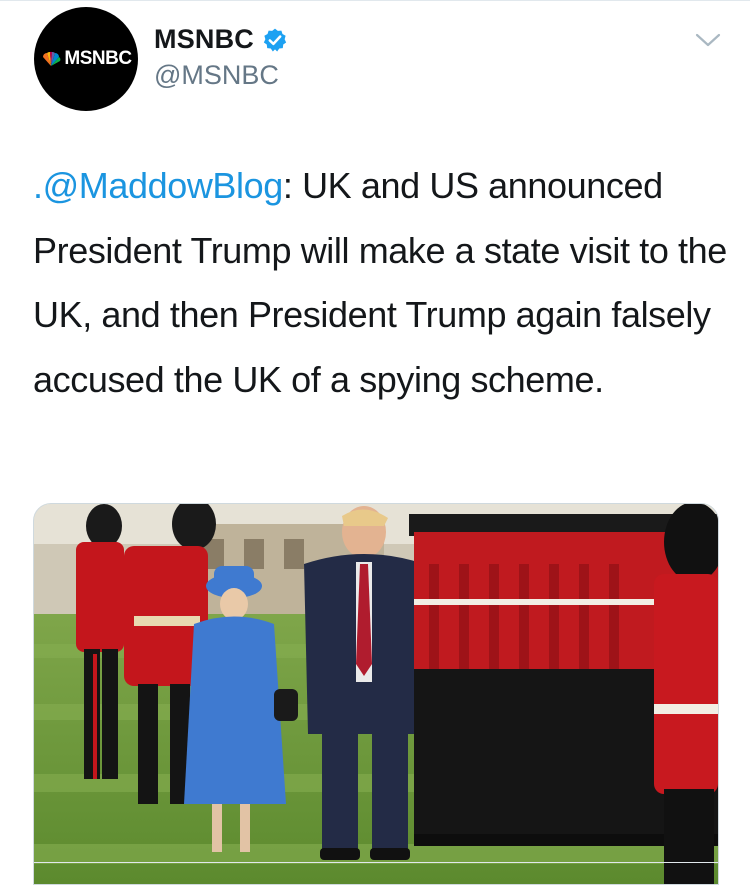 Image resolution: width=750 pixels, height=885 pixels. What do you see at coordinates (708, 40) in the screenshot?
I see `chevron-down-icon` at bounding box center [708, 40].